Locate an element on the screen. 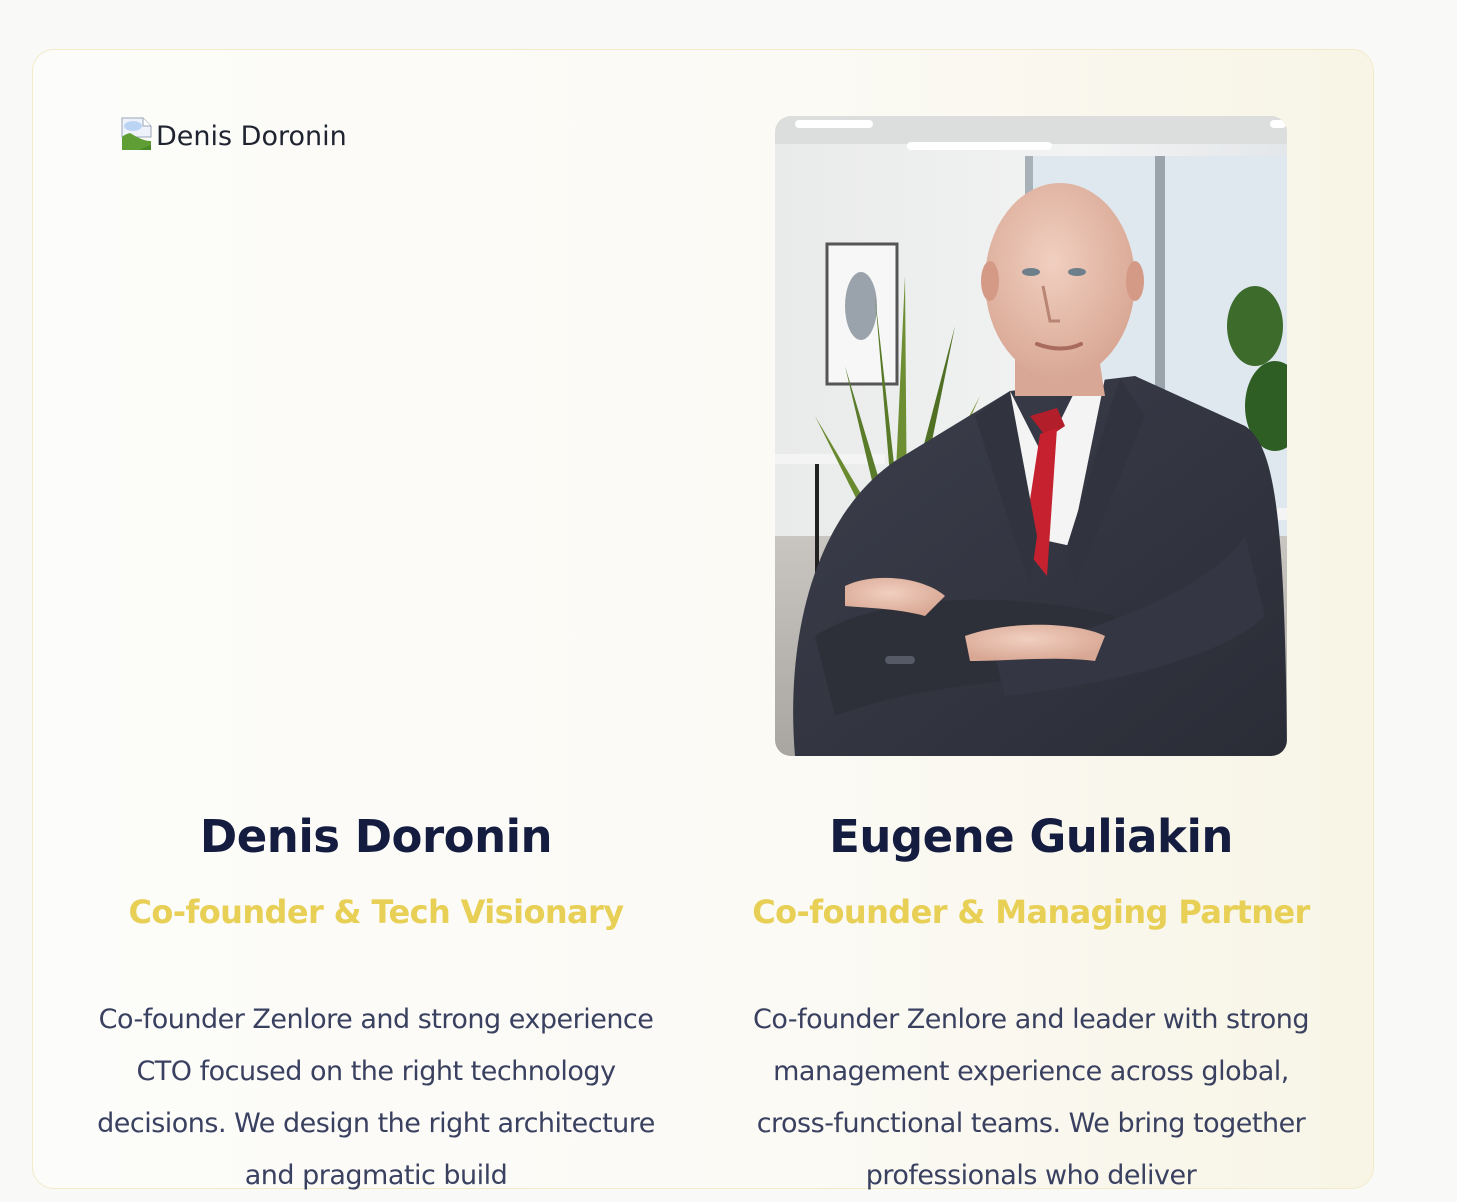 Image resolution: width=1457 pixels, height=1202 pixels. member-name: Denis Doronin is located at coordinates (376, 836).